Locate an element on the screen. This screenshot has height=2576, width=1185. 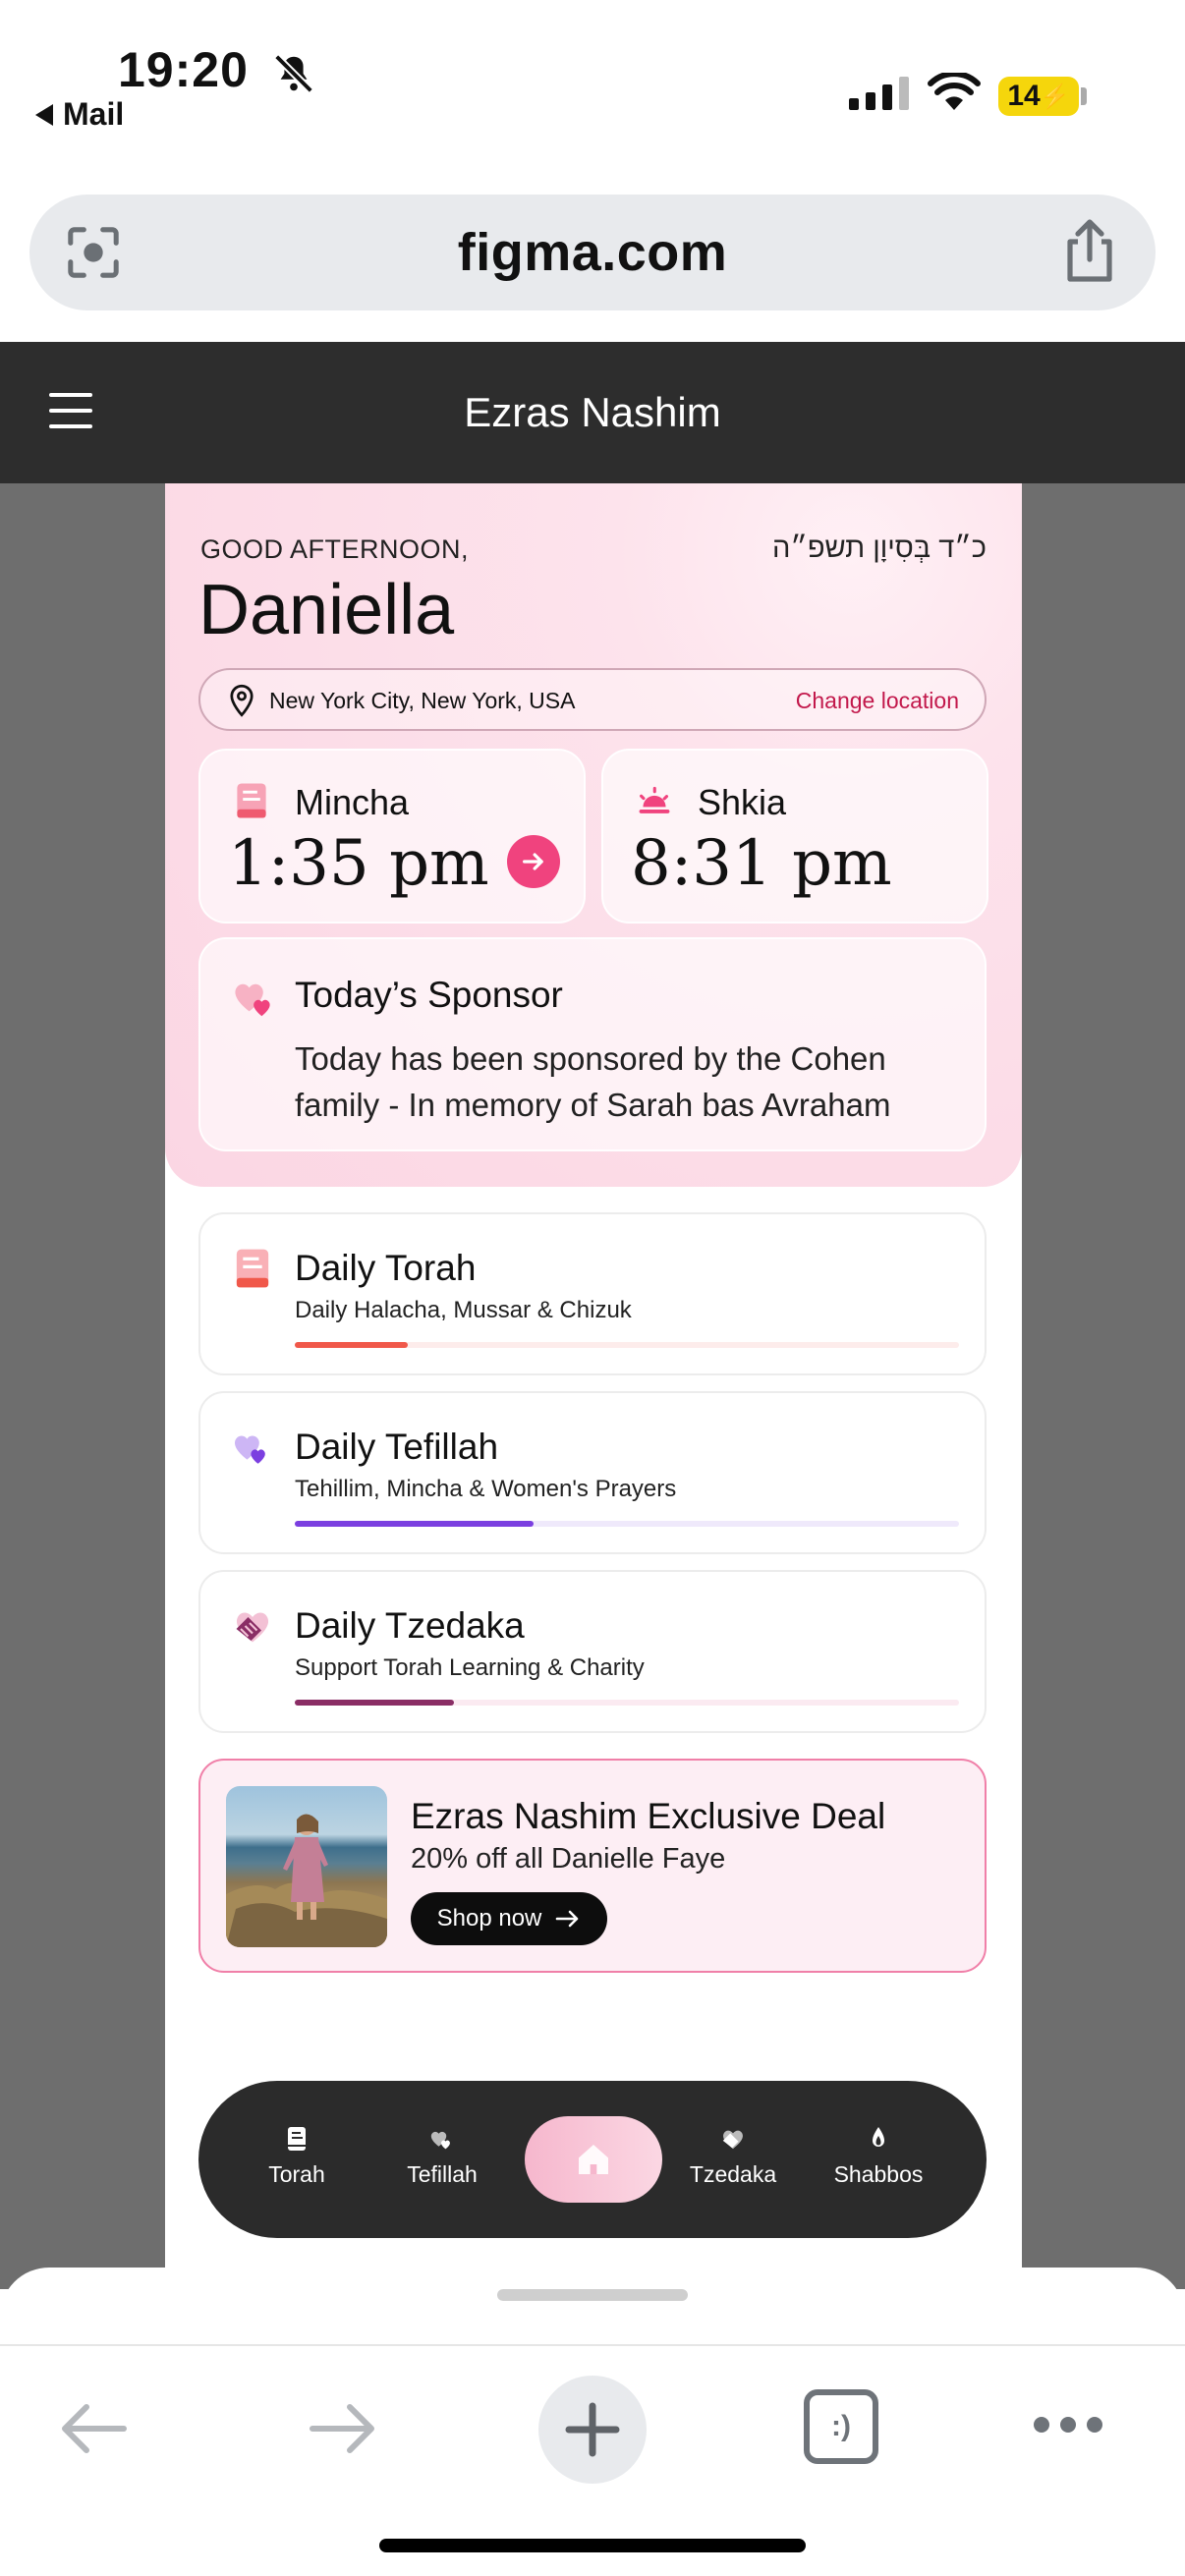
deal-title: Ezras Nashim Exclusive Deal is located at coordinates (649, 1816).